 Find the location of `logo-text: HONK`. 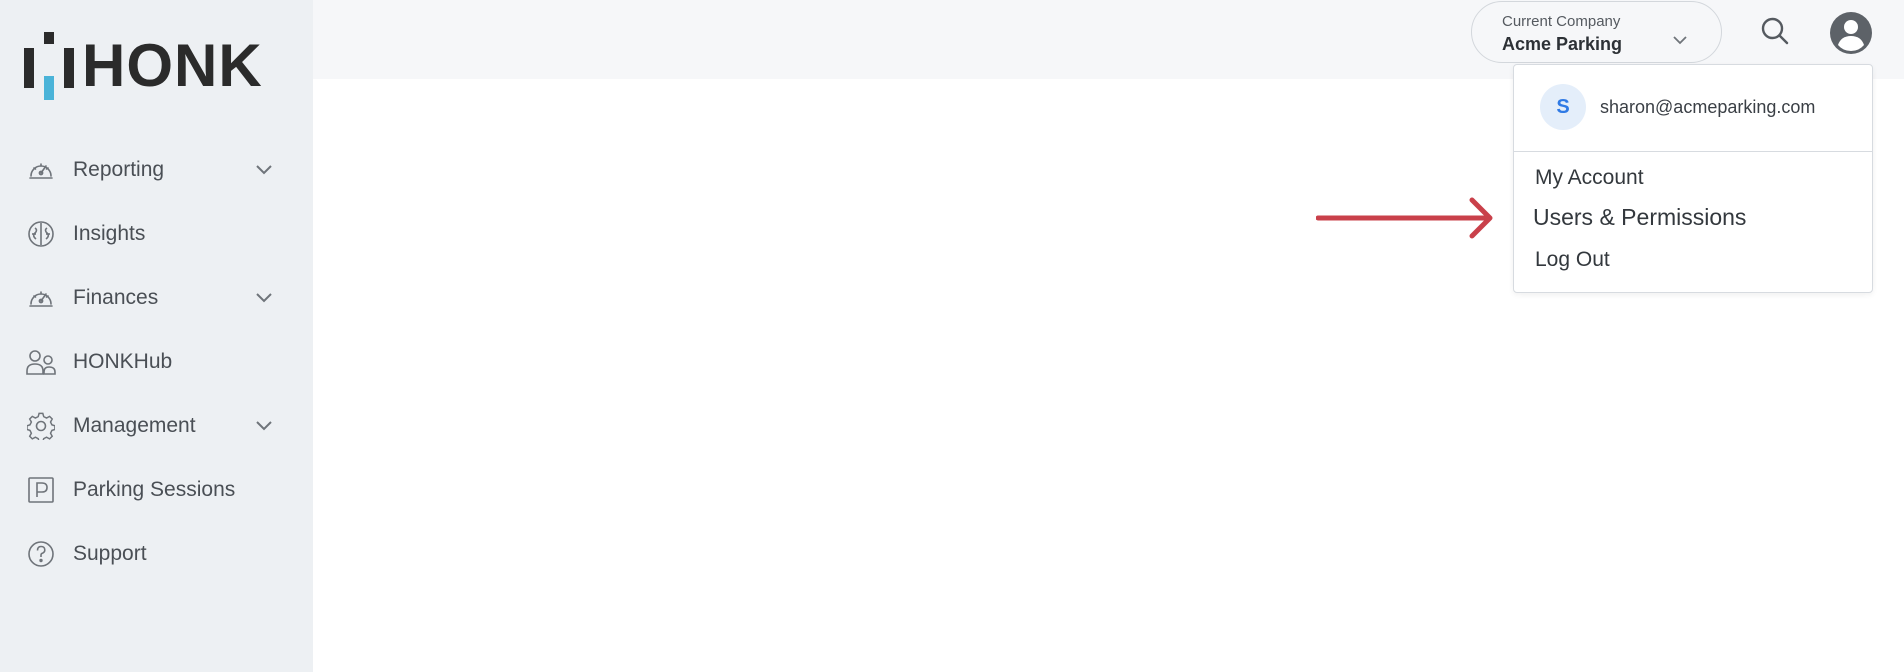

logo-text: HONK is located at coordinates (172, 65).